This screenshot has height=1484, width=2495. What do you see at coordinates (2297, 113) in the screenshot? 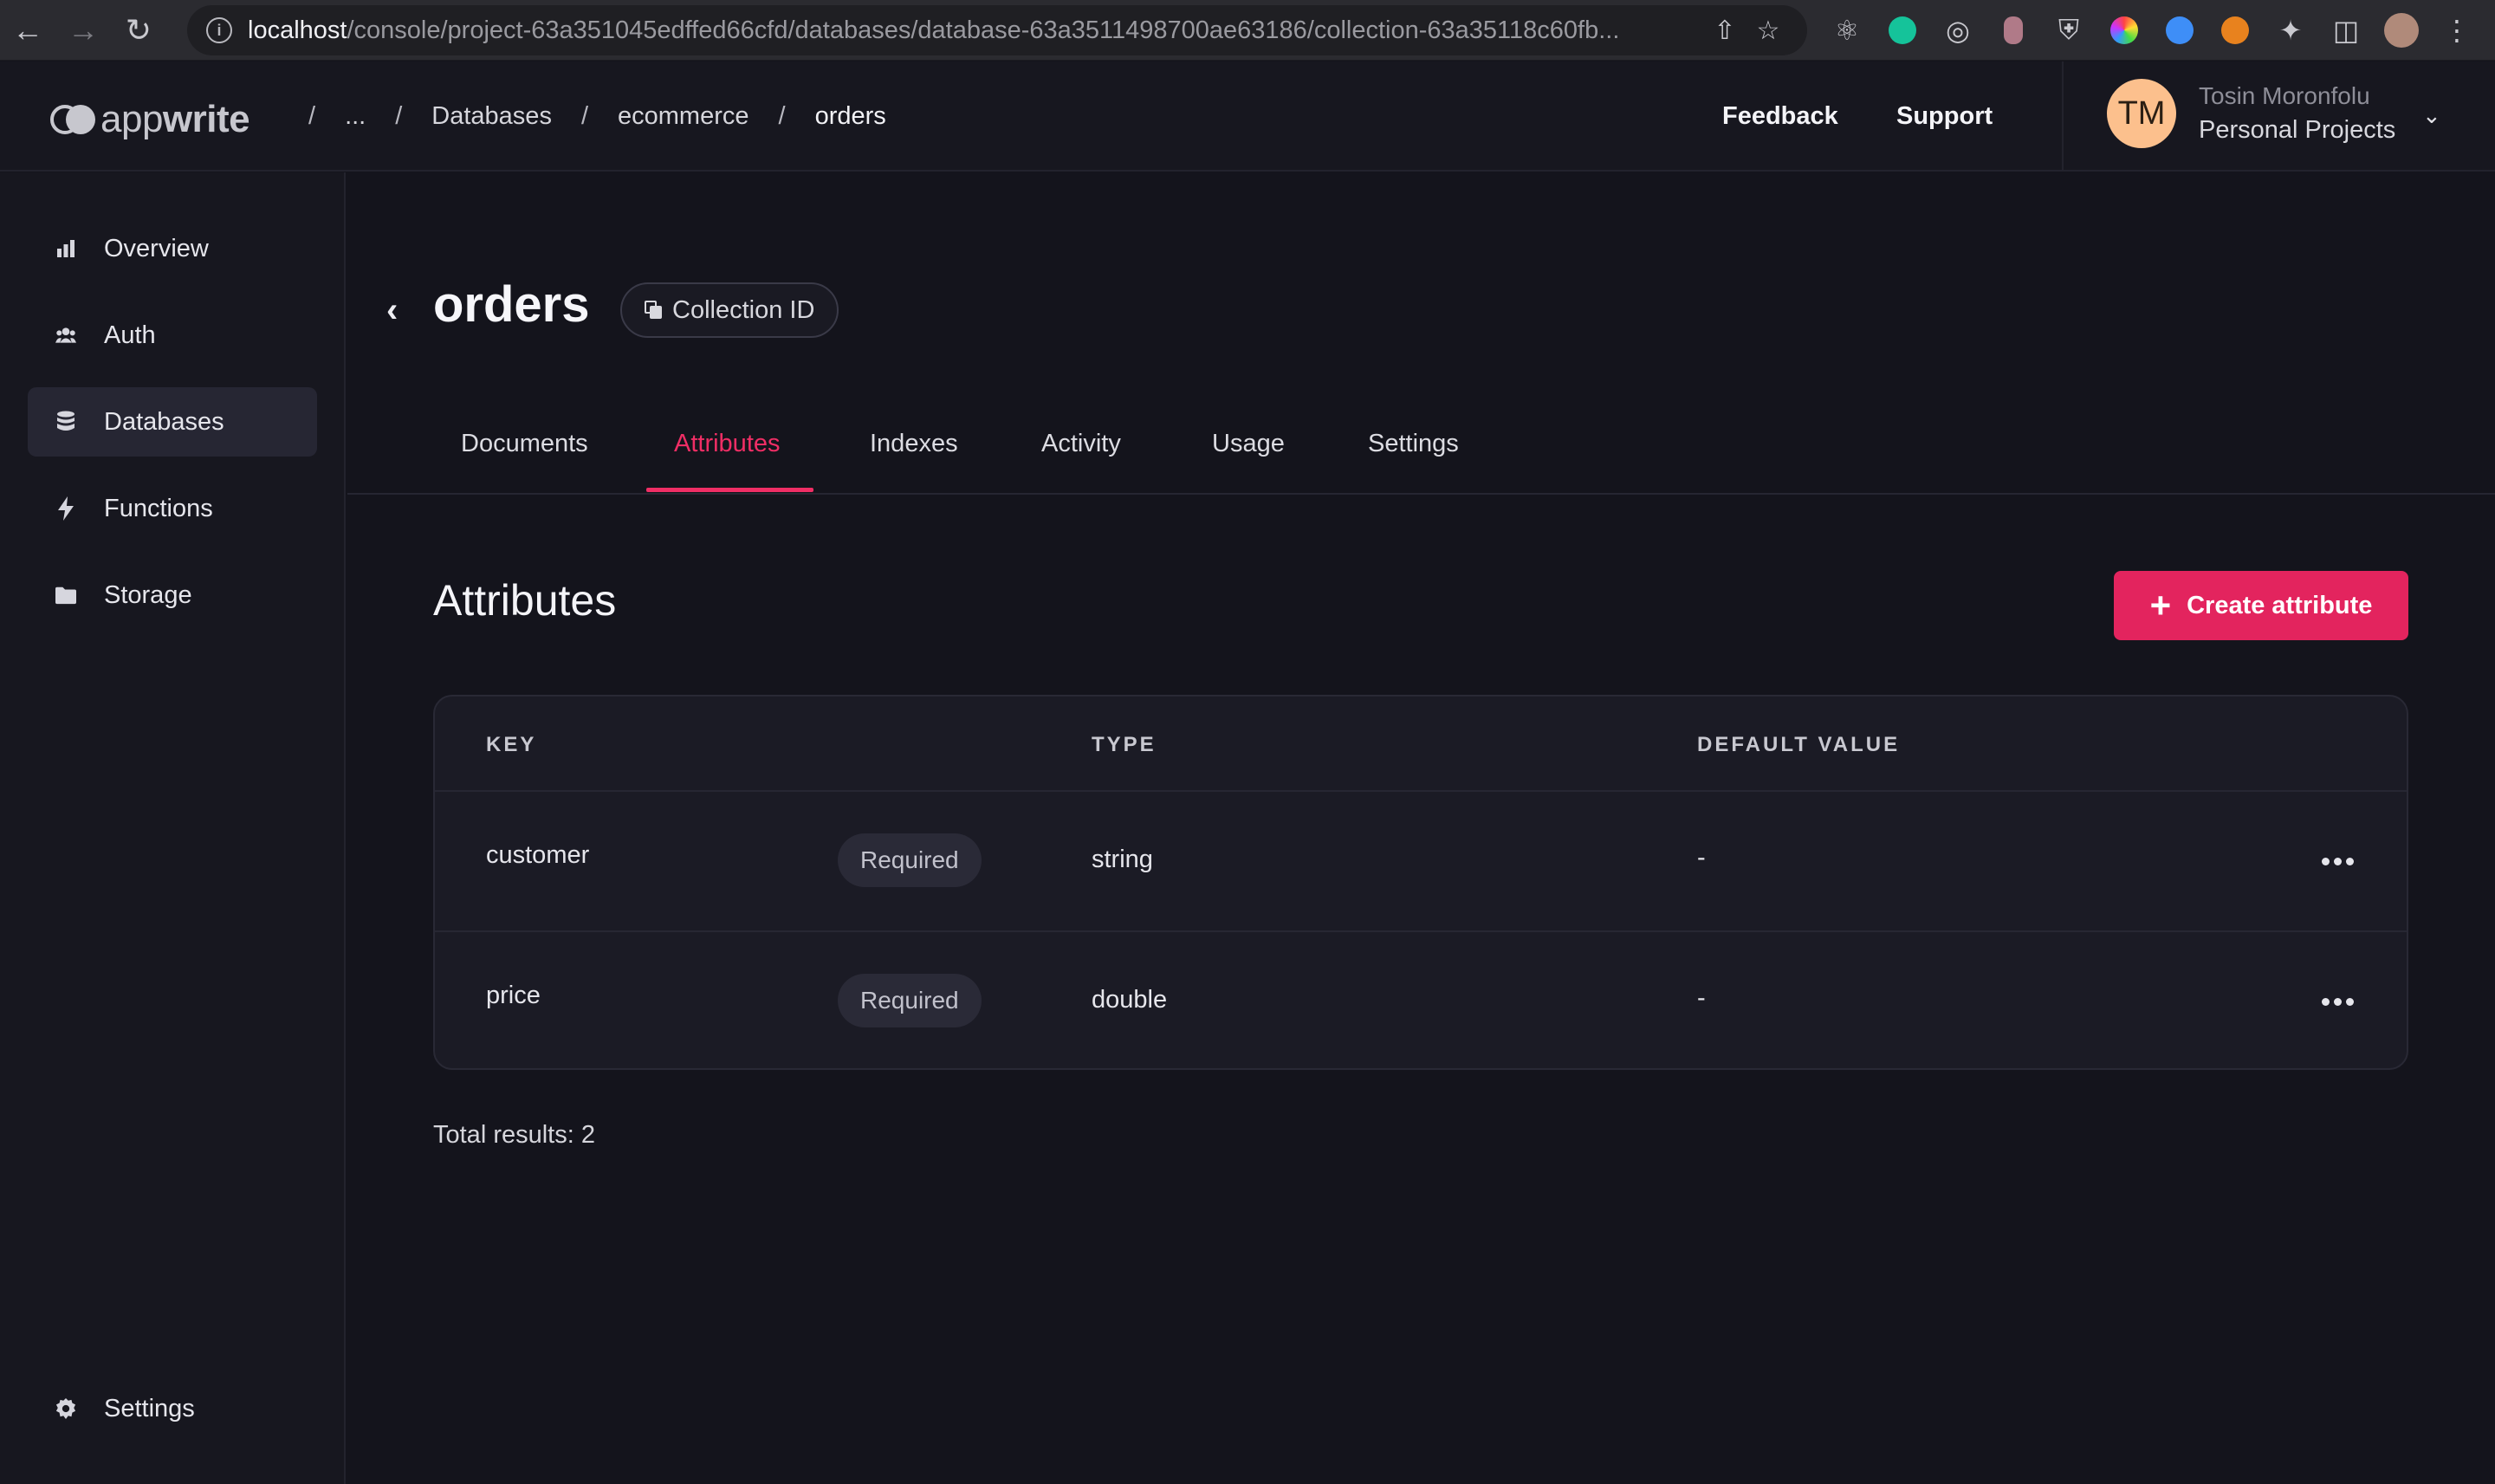
I see `user-info: Tosin Moronfolu Personal Projects` at bounding box center [2297, 113].